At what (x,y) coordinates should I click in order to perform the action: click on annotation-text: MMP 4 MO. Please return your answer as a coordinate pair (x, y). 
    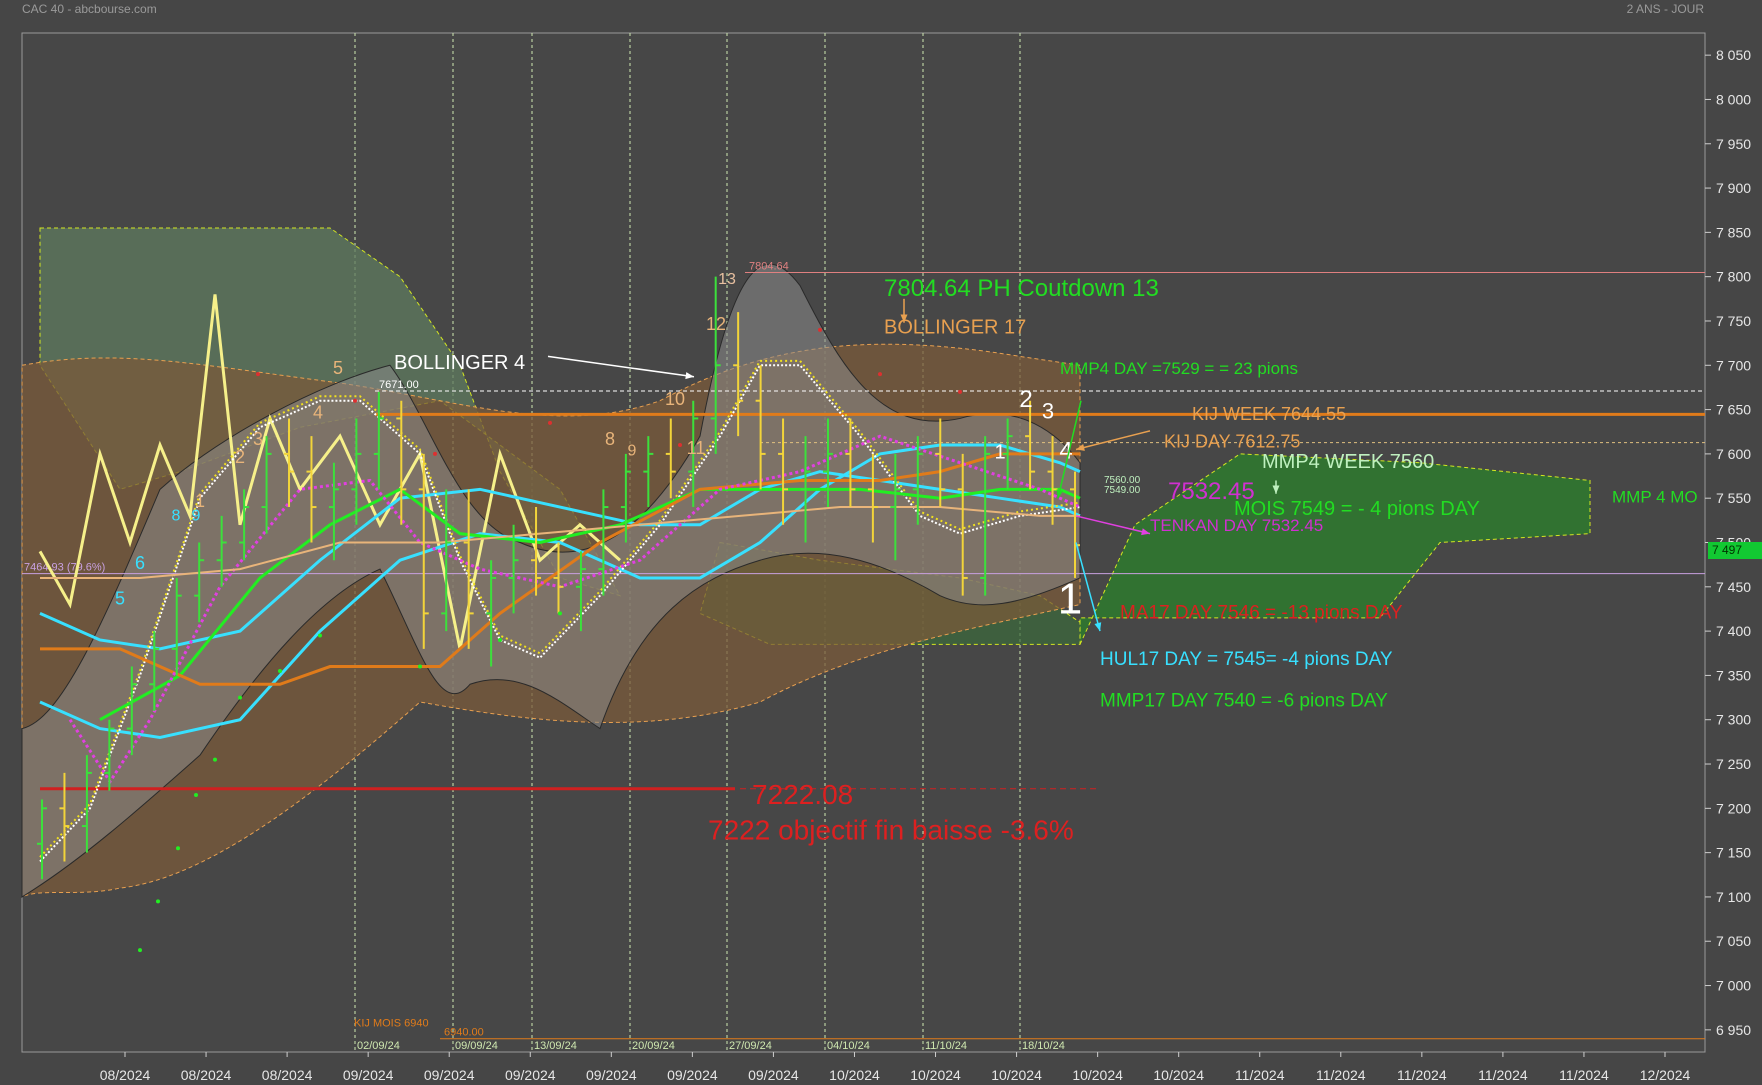
    Looking at the image, I should click on (1655, 497).